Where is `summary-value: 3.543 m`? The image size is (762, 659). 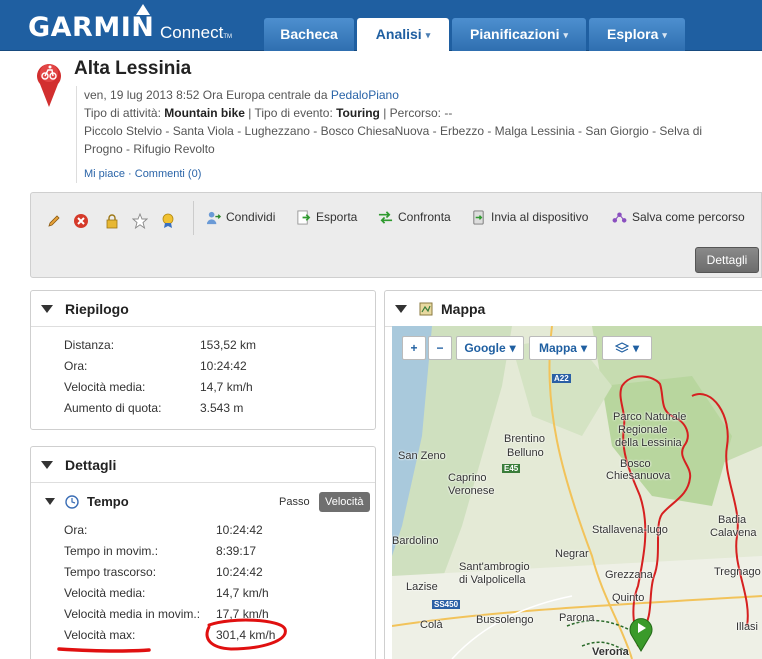 summary-value: 3.543 m is located at coordinates (222, 408).